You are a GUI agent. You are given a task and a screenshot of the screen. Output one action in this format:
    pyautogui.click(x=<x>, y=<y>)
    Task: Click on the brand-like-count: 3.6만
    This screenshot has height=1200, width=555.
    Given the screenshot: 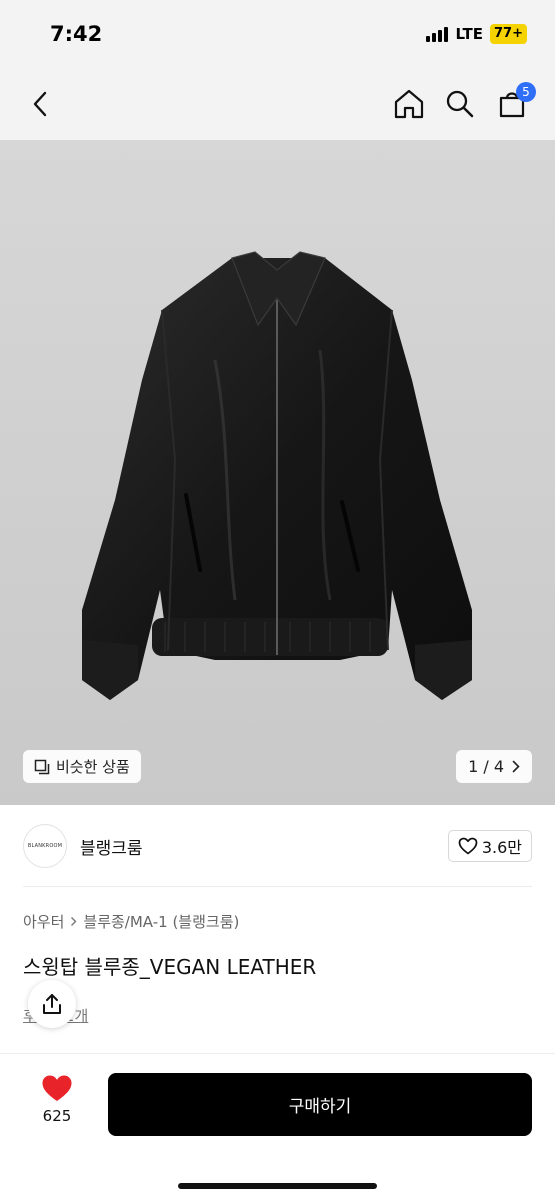 What is the action you would take?
    pyautogui.click(x=501, y=847)
    